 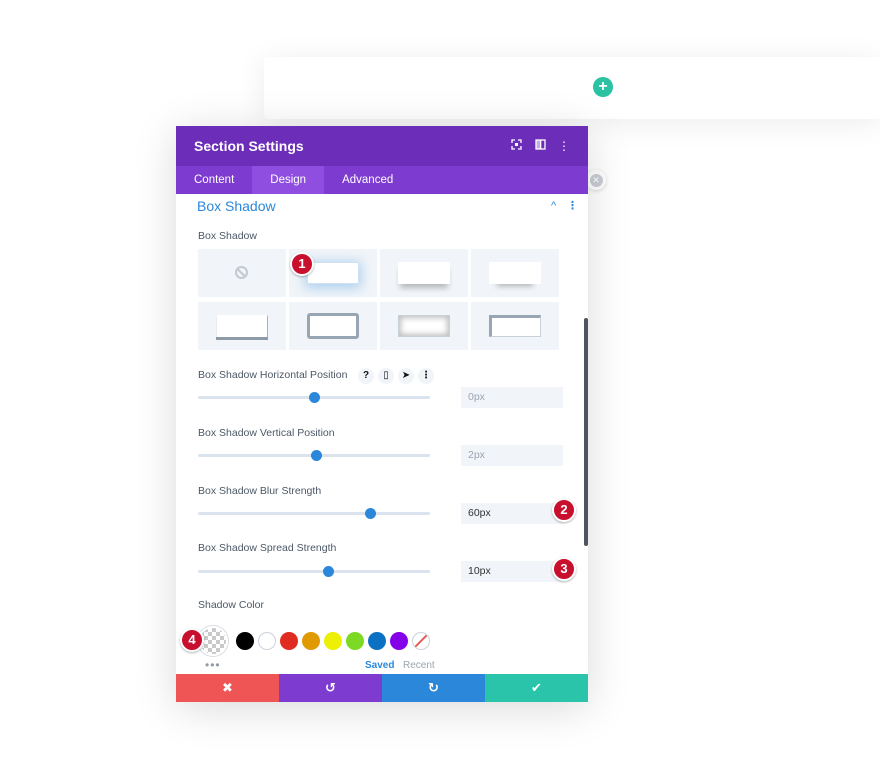 I want to click on vertical-position-label: Box Shadow Vertical Position, so click(x=266, y=433).